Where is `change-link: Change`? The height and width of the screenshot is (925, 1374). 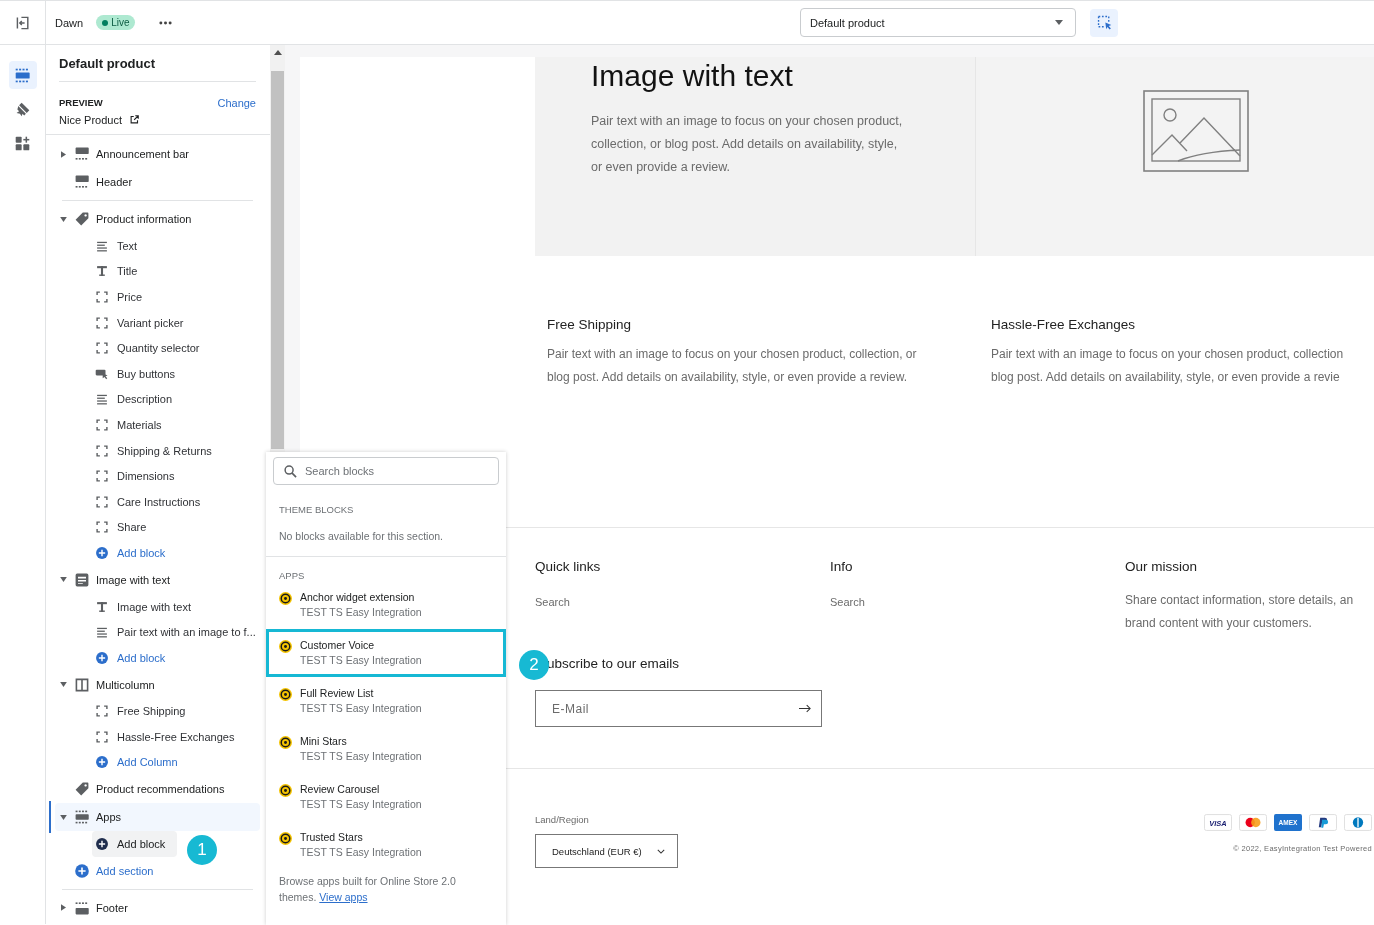 change-link: Change is located at coordinates (236, 102).